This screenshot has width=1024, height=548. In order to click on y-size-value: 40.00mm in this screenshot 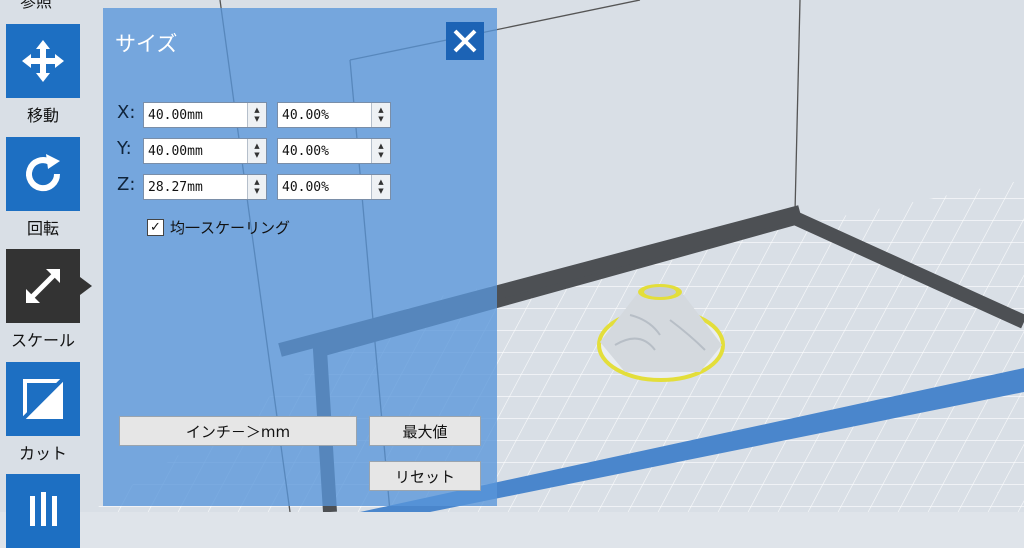, I will do `click(175, 151)`.